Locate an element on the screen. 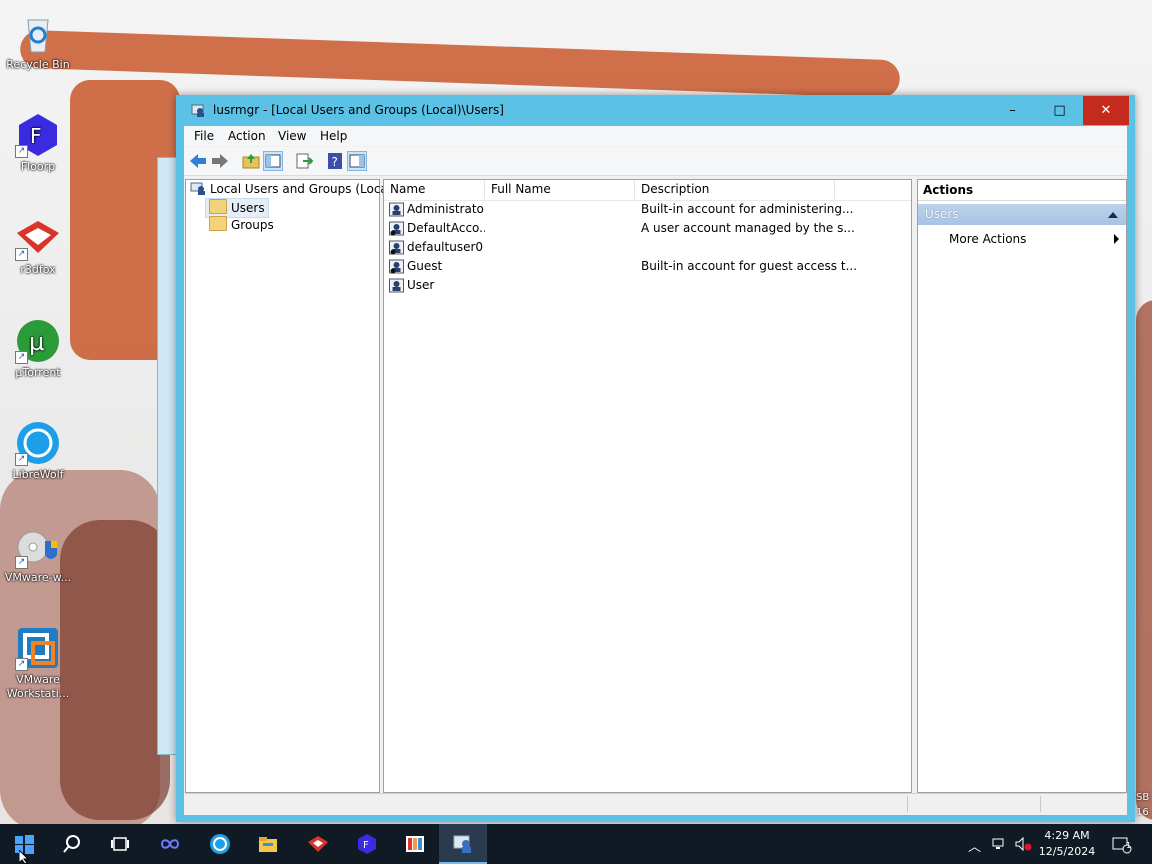 The height and width of the screenshot is (867, 1152). back-arrow-icon is located at coordinates (198, 161).